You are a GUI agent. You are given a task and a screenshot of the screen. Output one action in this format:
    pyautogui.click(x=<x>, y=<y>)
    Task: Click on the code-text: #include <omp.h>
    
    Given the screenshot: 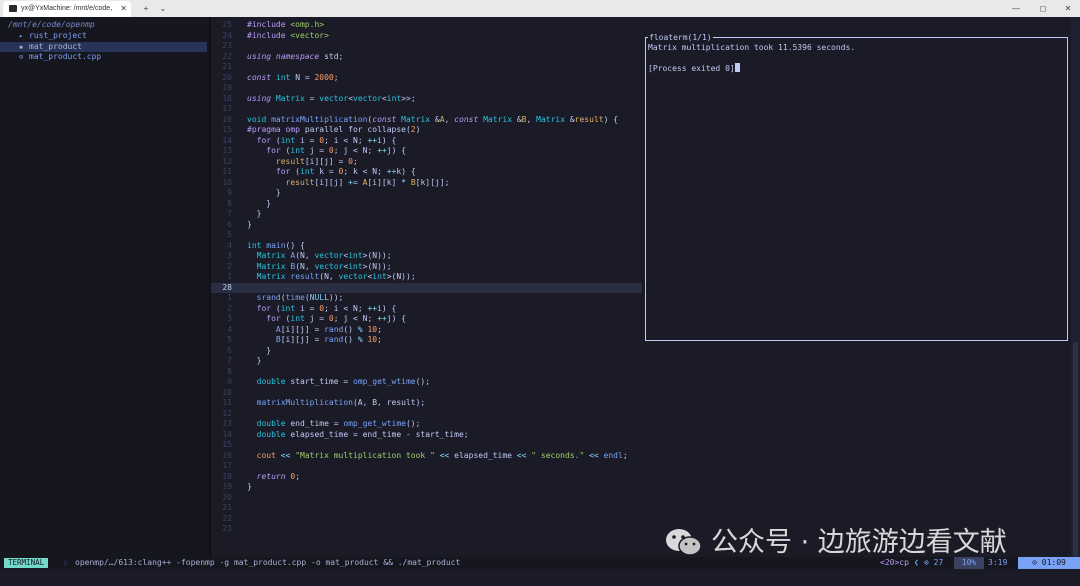 What is the action you would take?
    pyautogui.click(x=286, y=24)
    